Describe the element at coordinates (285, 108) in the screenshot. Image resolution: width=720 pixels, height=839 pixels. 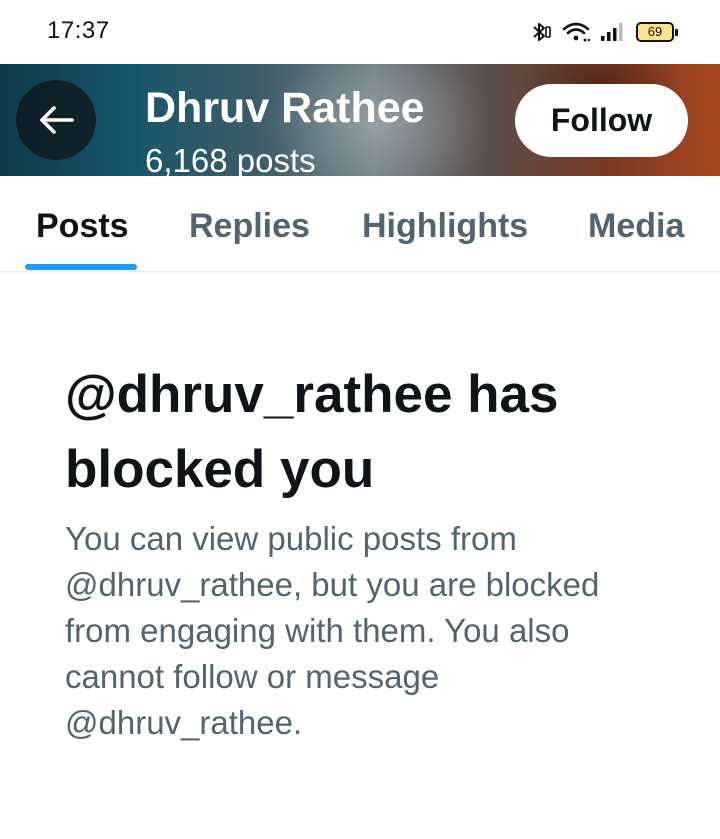
I see `profile-name: Dhruv Rathee` at that location.